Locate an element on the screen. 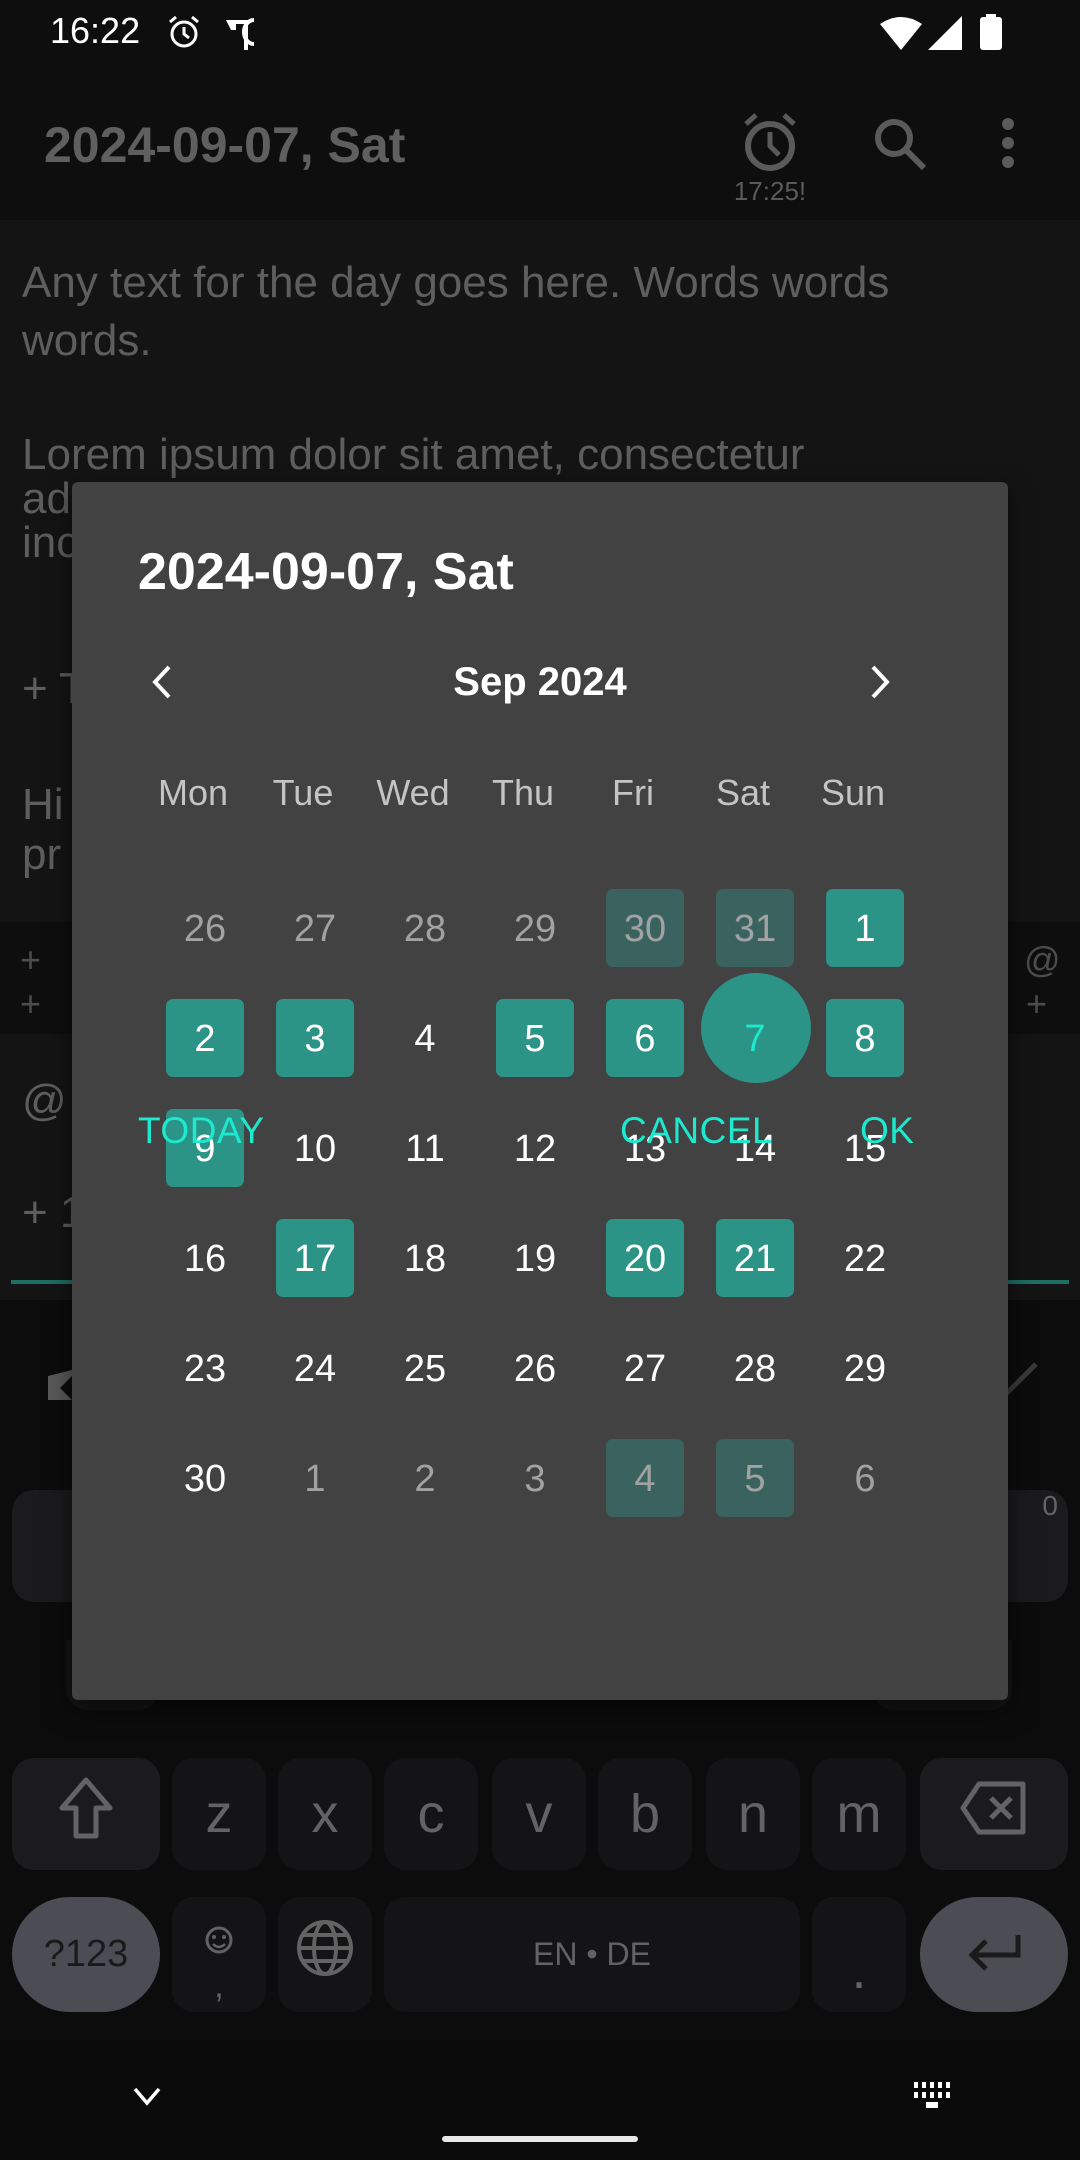 Image resolution: width=1080 pixels, height=2160 pixels. weekday-label: Sat is located at coordinates (743, 792).